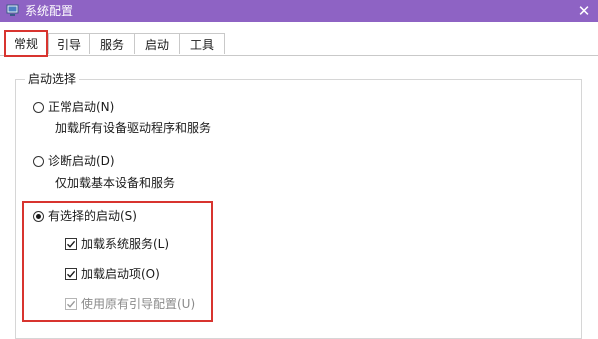 The width and height of the screenshot is (598, 339). I want to click on tab-general: 常规, so click(26, 43).